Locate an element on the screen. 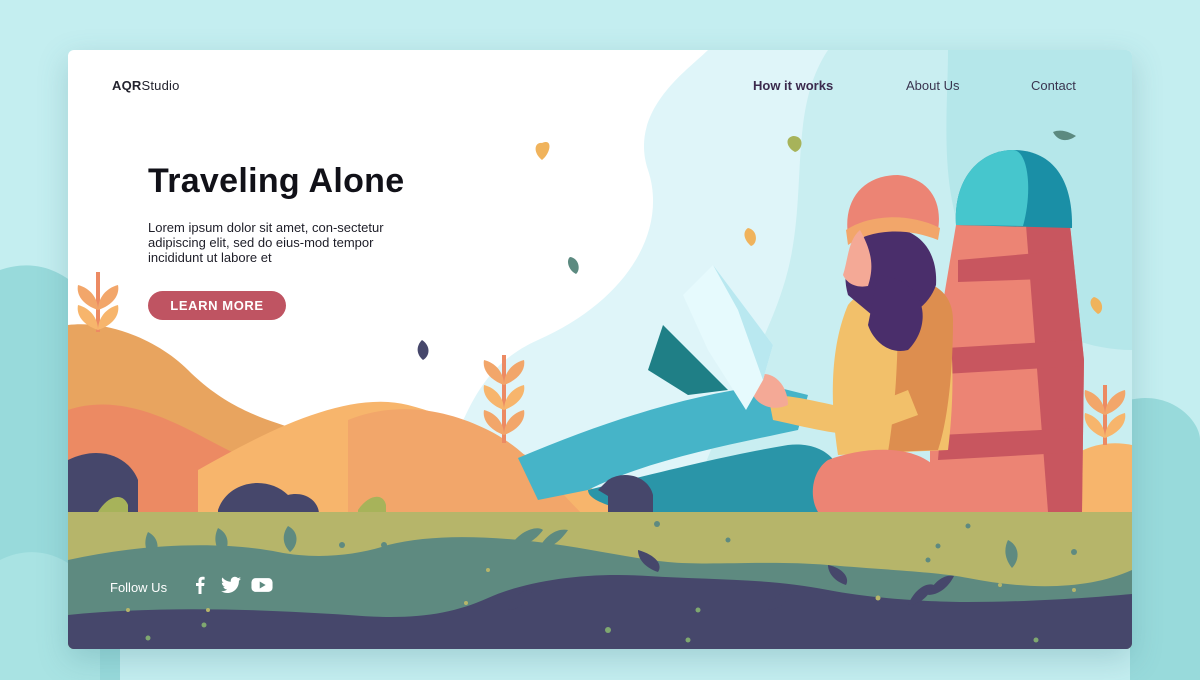 The image size is (1200, 680). brand-logo-light: Studio is located at coordinates (160, 85).